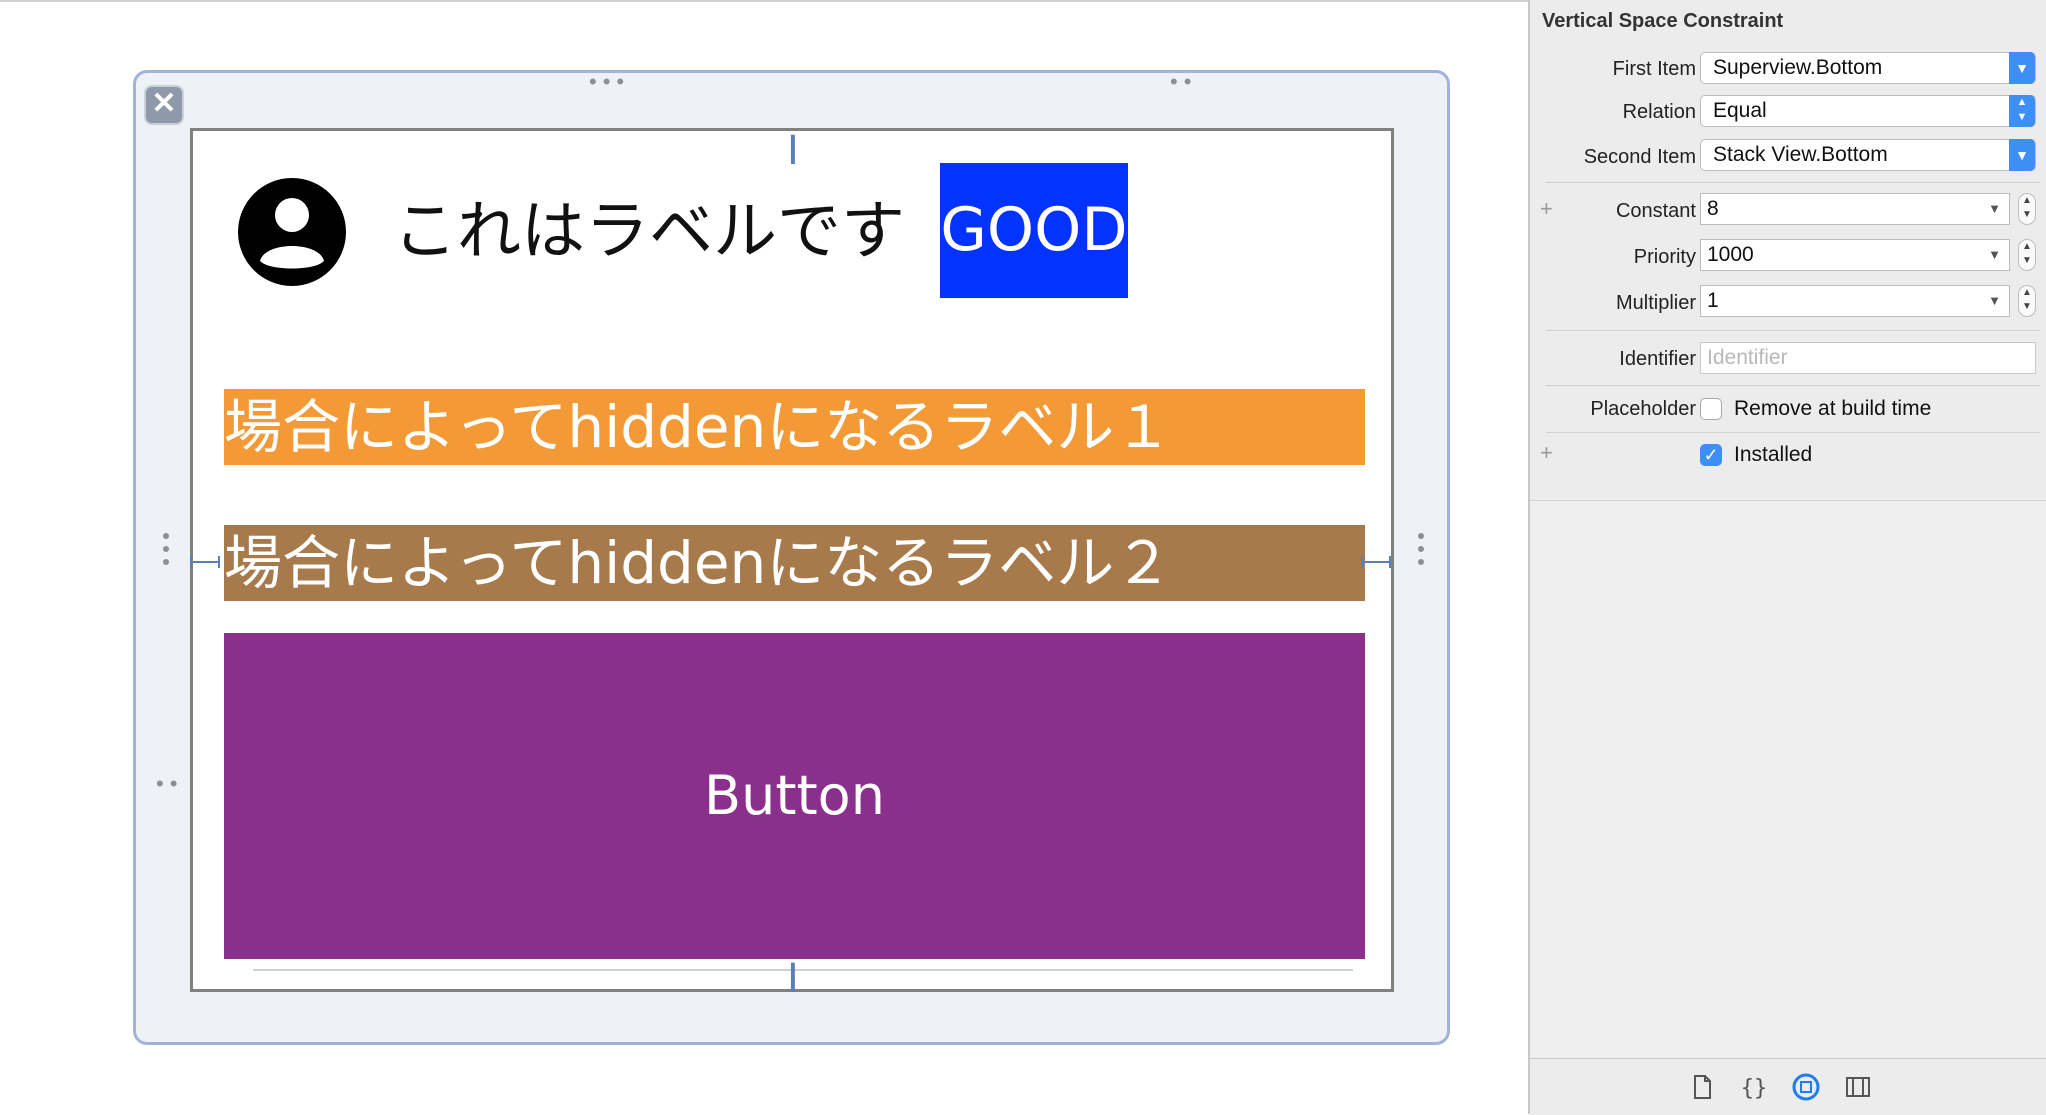 The image size is (2046, 1115). Describe the element at coordinates (1740, 110) in the screenshot. I see `relation-value: Equal` at that location.